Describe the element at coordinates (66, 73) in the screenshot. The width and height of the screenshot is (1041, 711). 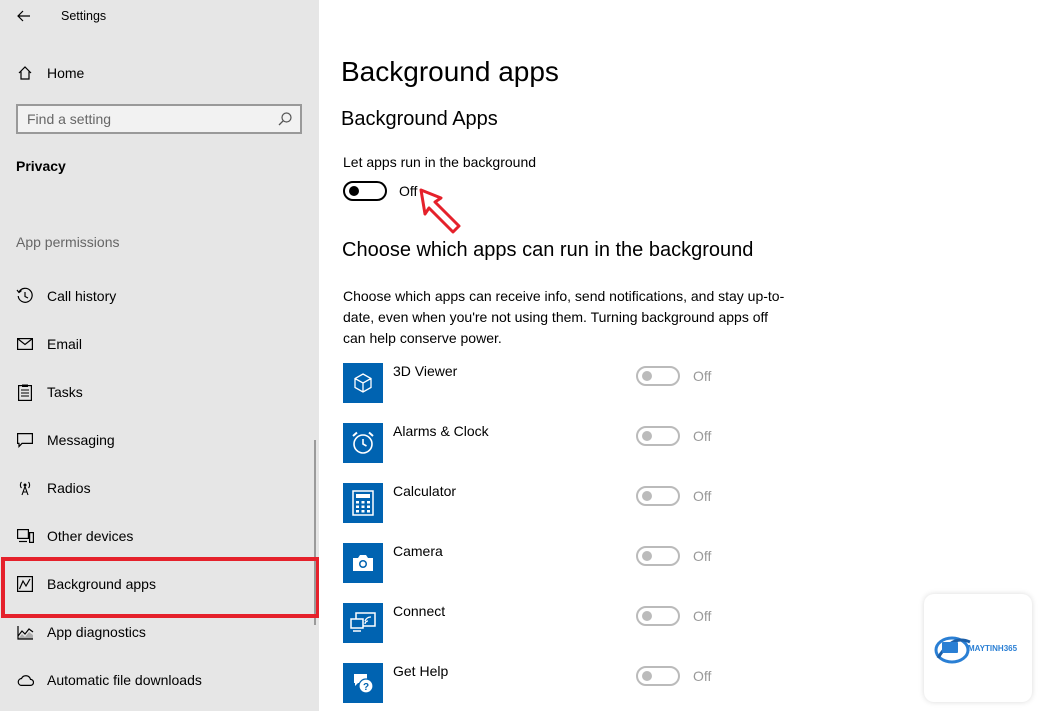
I see `sidebar-item-label: Home` at that location.